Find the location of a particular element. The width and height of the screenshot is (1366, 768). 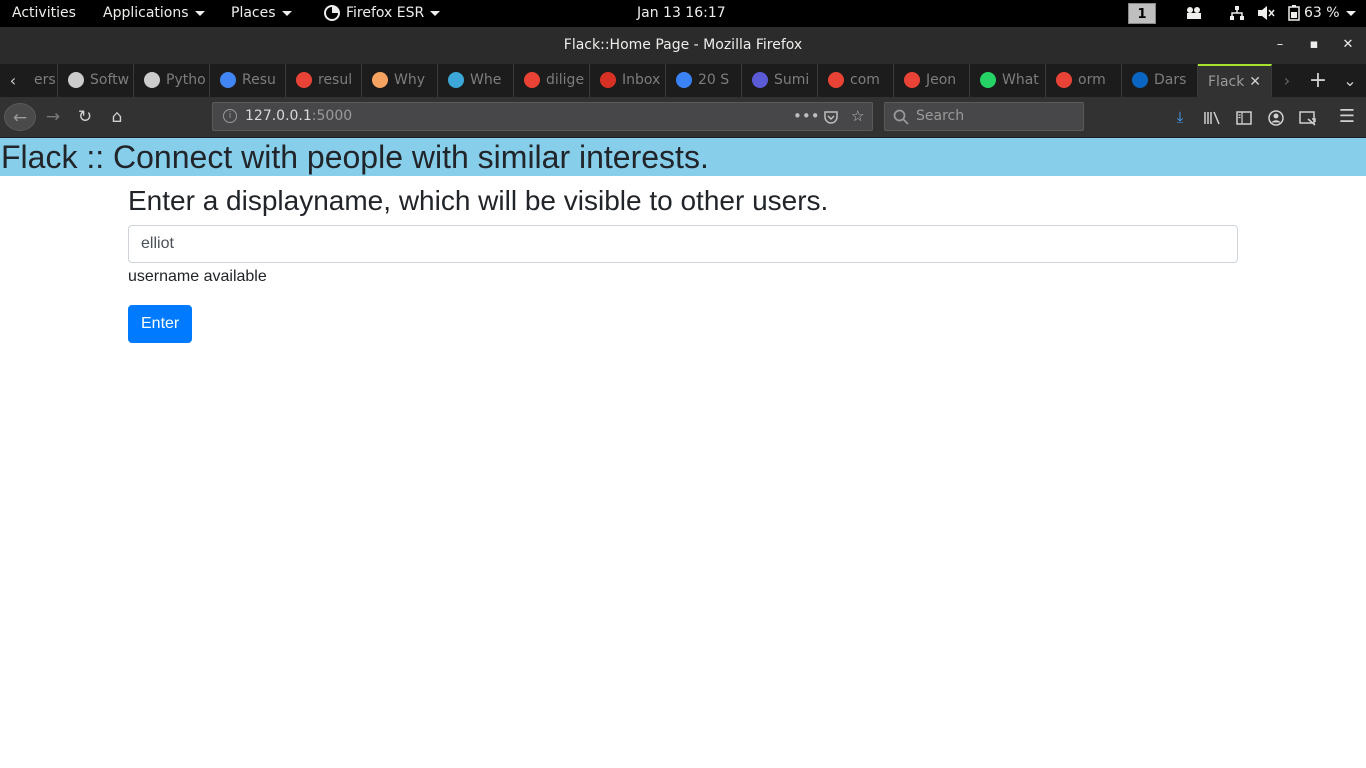

url-port: :5000 is located at coordinates (332, 116).